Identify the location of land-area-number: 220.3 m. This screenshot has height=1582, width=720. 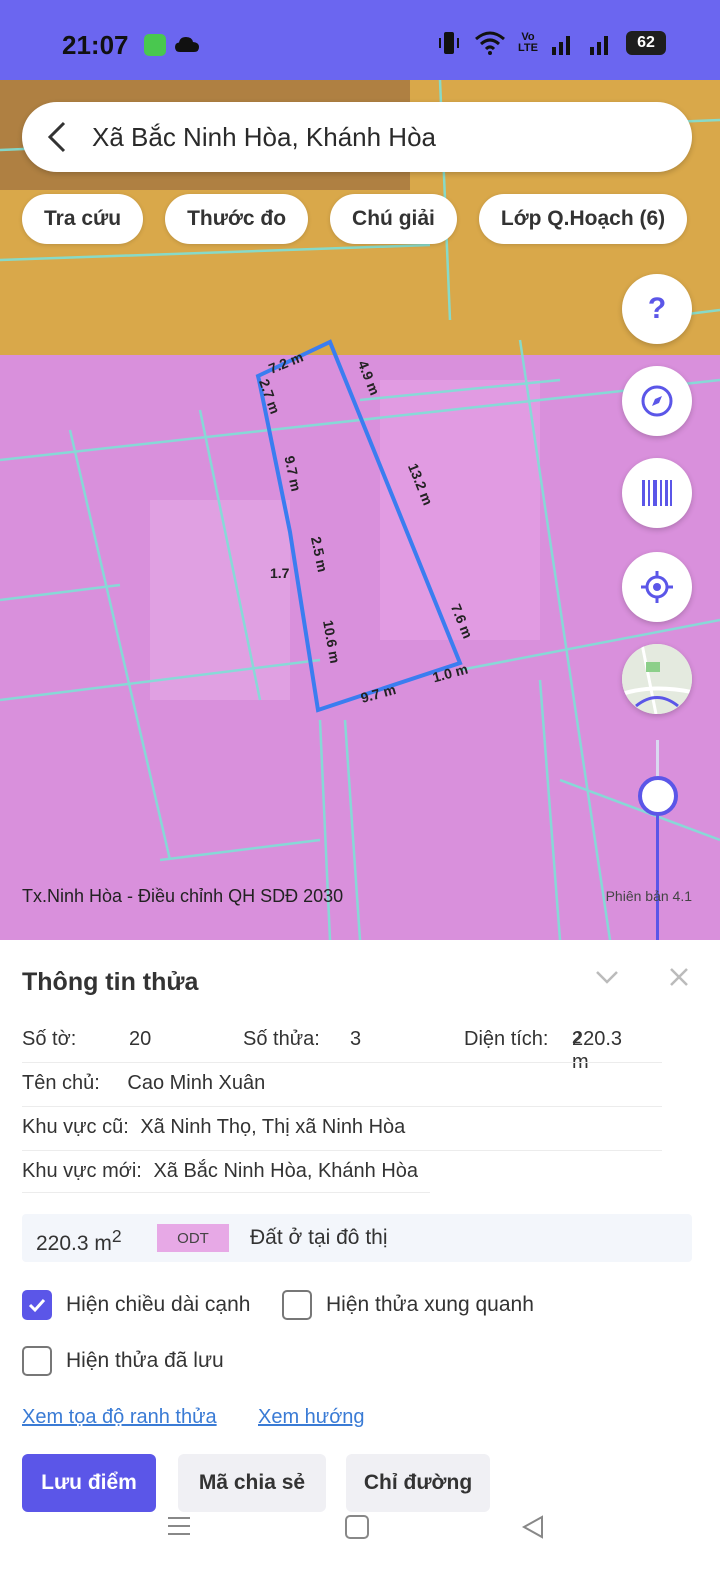
(74, 1243).